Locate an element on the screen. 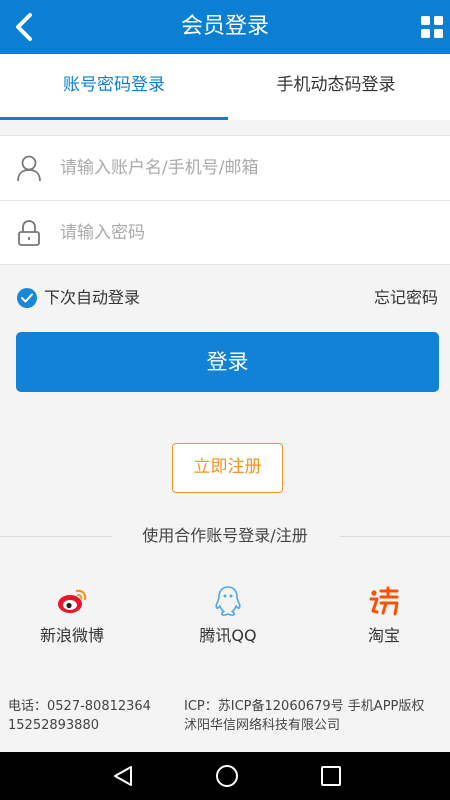 Image resolution: width=450 pixels, height=800 pixels. grid-icon is located at coordinates (432, 27).